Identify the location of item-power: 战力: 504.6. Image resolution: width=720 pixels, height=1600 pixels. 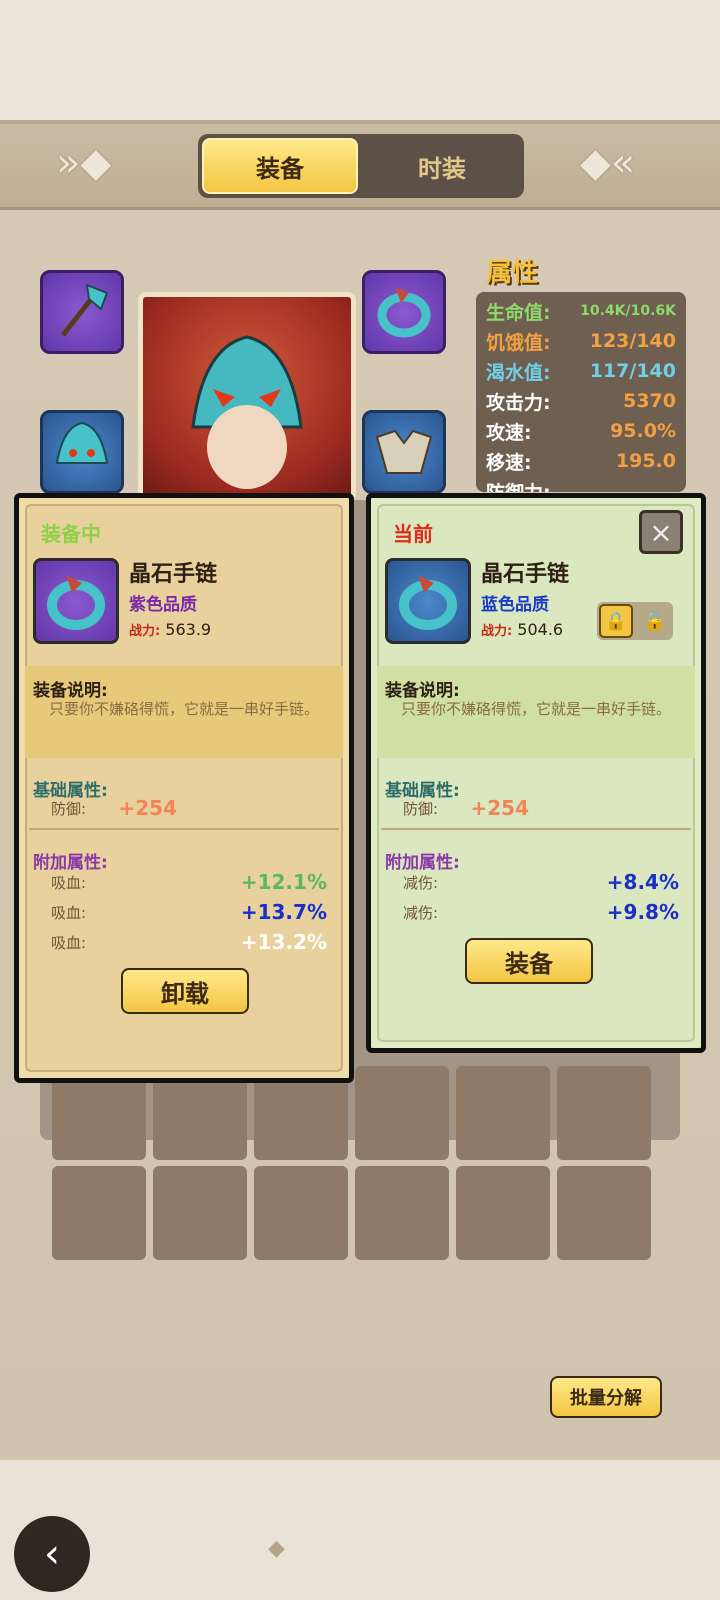
(522, 629).